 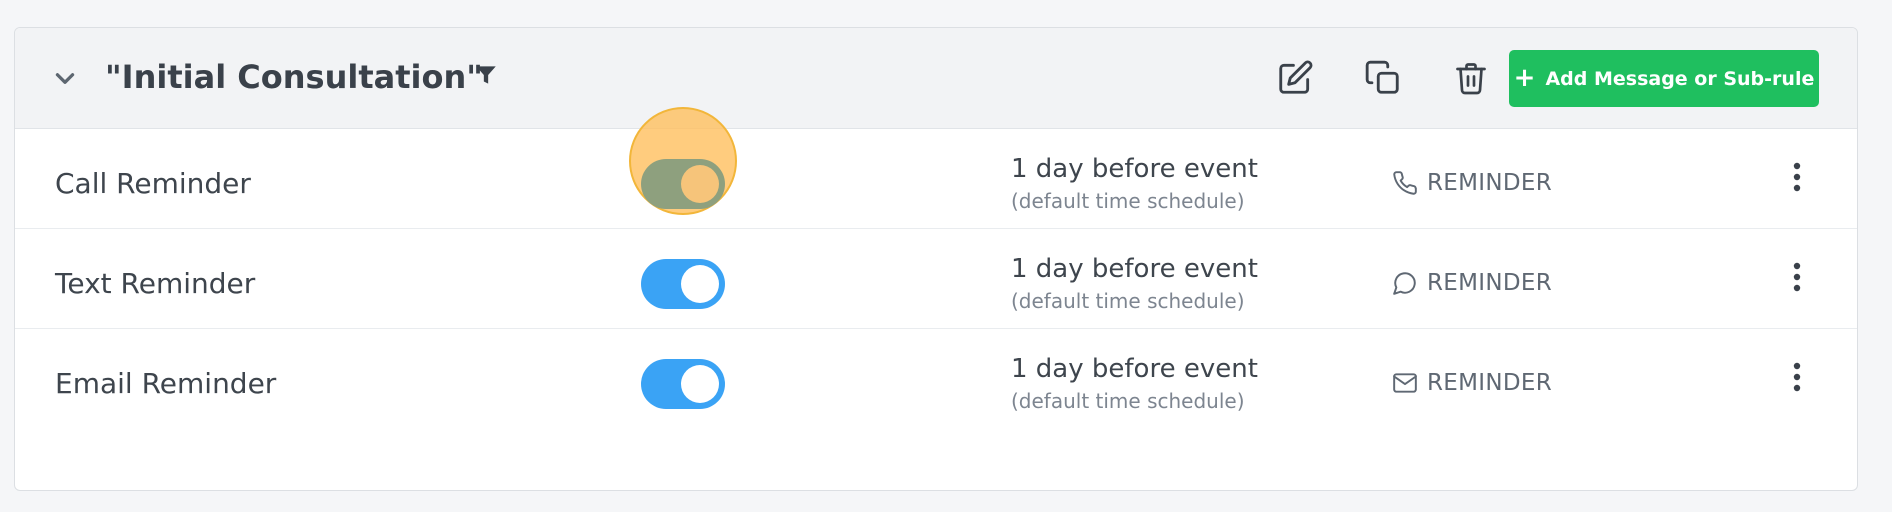 I want to click on plus-icon: +, so click(x=1524, y=77).